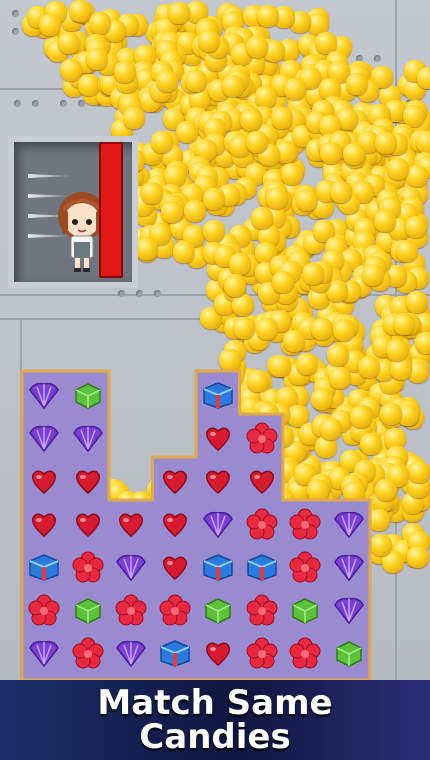  I want to click on banner-title-line1: Match Same, so click(215, 703).